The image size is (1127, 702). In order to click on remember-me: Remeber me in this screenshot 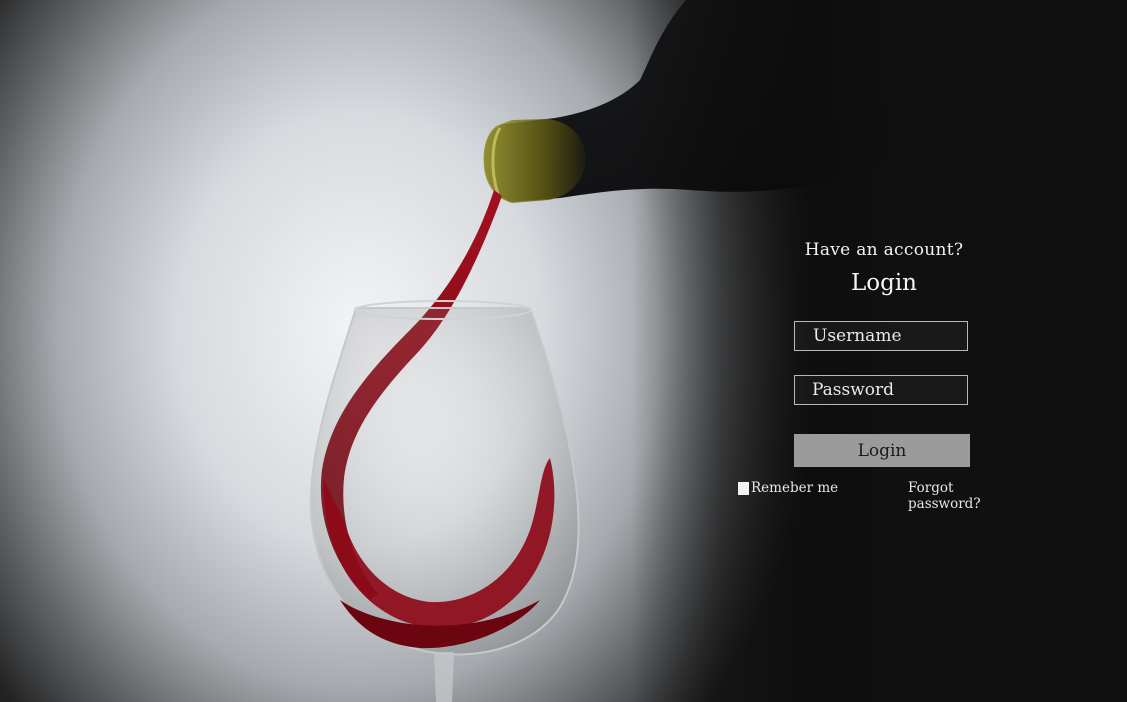, I will do `click(788, 488)`.